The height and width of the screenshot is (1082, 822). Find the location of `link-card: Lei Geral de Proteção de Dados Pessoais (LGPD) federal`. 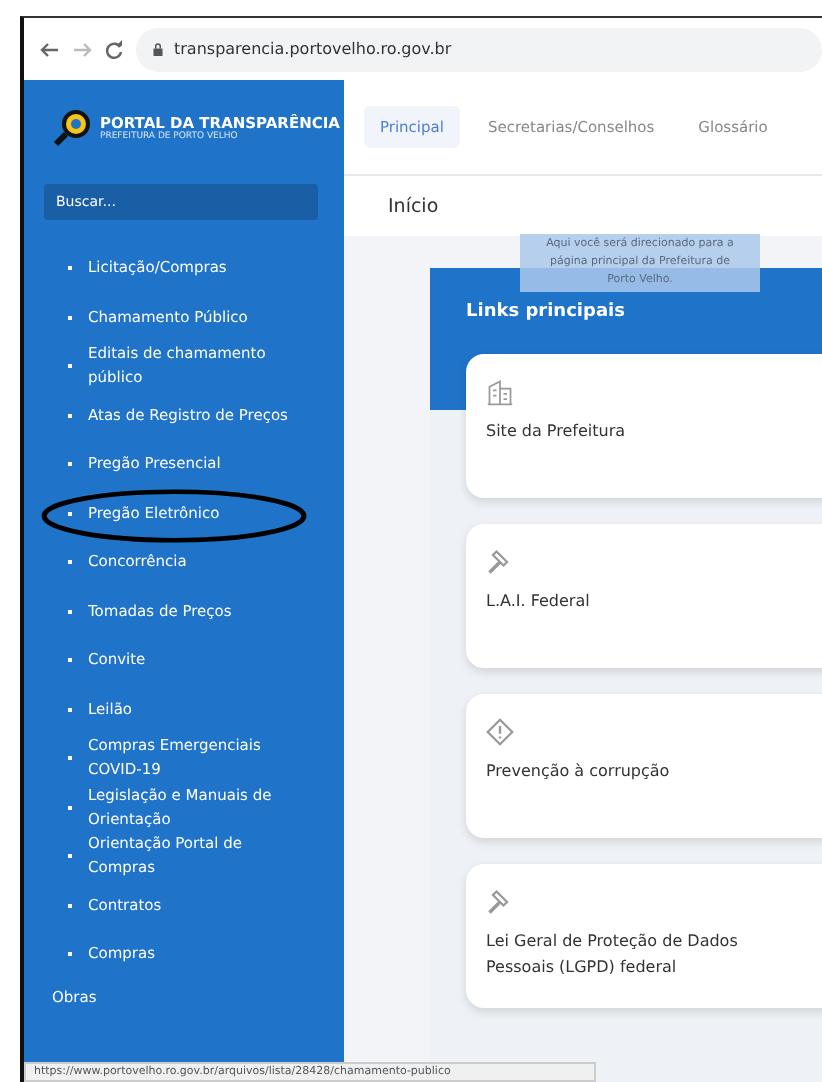

link-card: Lei Geral de Proteção de Dados Pessoais (LGPD) federal is located at coordinates (644, 936).